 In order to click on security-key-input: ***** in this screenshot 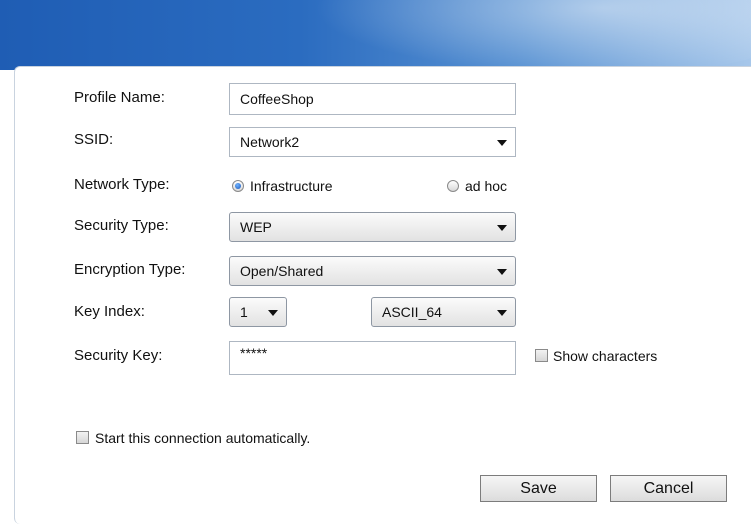, I will do `click(372, 358)`.